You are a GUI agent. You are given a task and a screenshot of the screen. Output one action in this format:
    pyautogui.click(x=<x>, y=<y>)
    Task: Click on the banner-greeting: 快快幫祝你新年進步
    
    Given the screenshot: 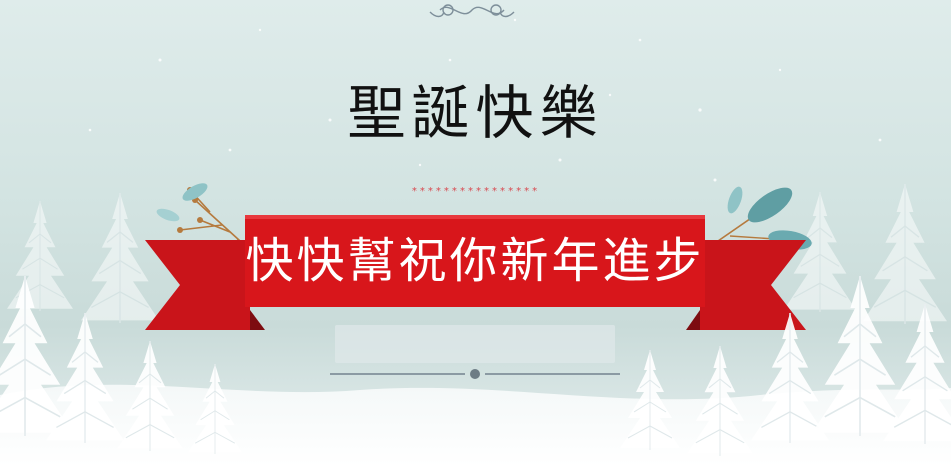 What is the action you would take?
    pyautogui.click(x=475, y=261)
    